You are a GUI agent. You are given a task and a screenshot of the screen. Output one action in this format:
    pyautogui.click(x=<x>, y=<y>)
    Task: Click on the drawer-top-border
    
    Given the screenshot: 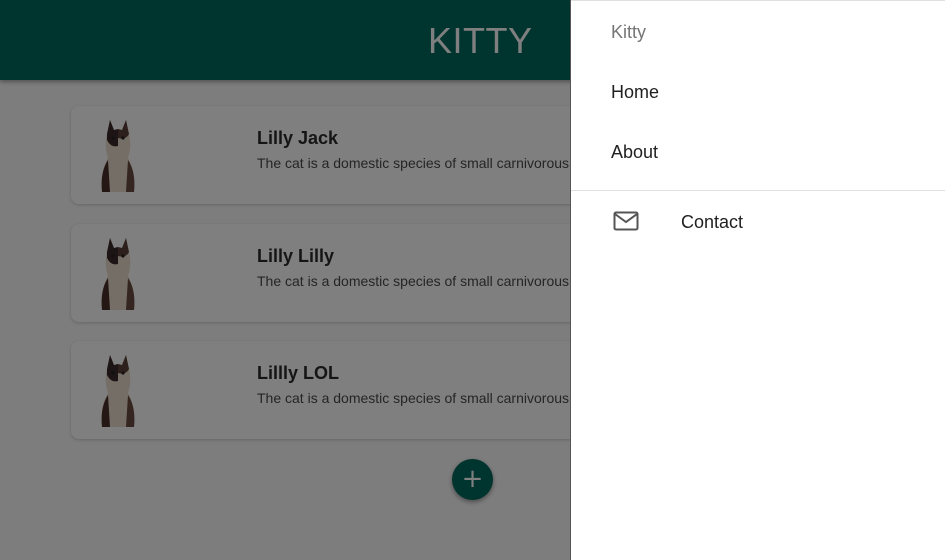 What is the action you would take?
    pyautogui.click(x=758, y=0)
    